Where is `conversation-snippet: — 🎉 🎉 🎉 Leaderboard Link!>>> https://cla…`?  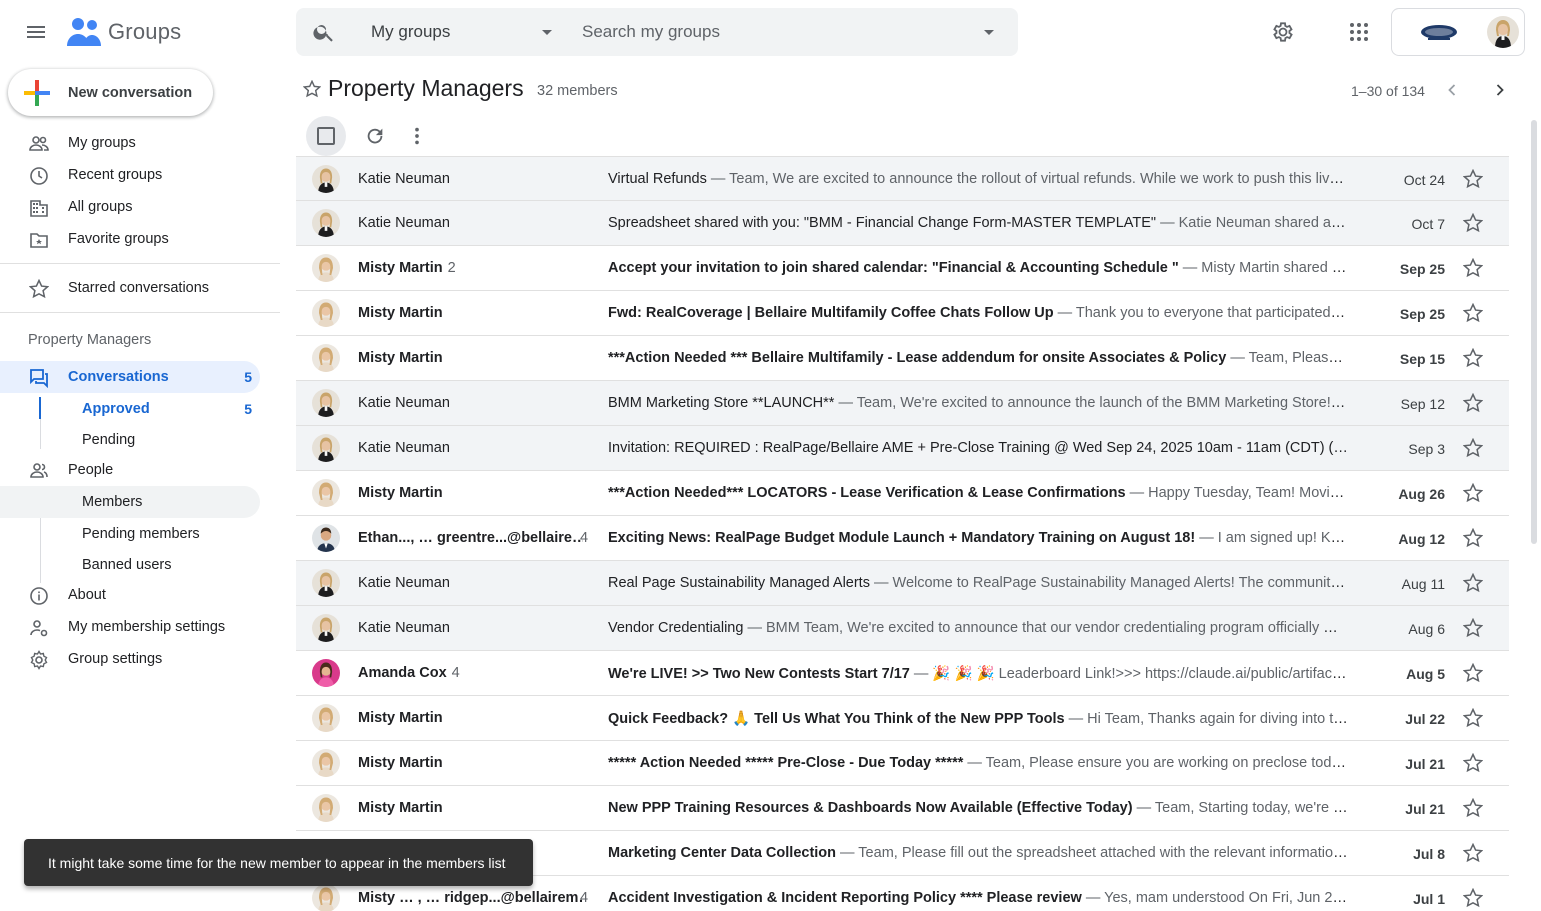 conversation-snippet: — 🎉 🎉 🎉 Leaderboard Link!>>> https://cla… is located at coordinates (1128, 674).